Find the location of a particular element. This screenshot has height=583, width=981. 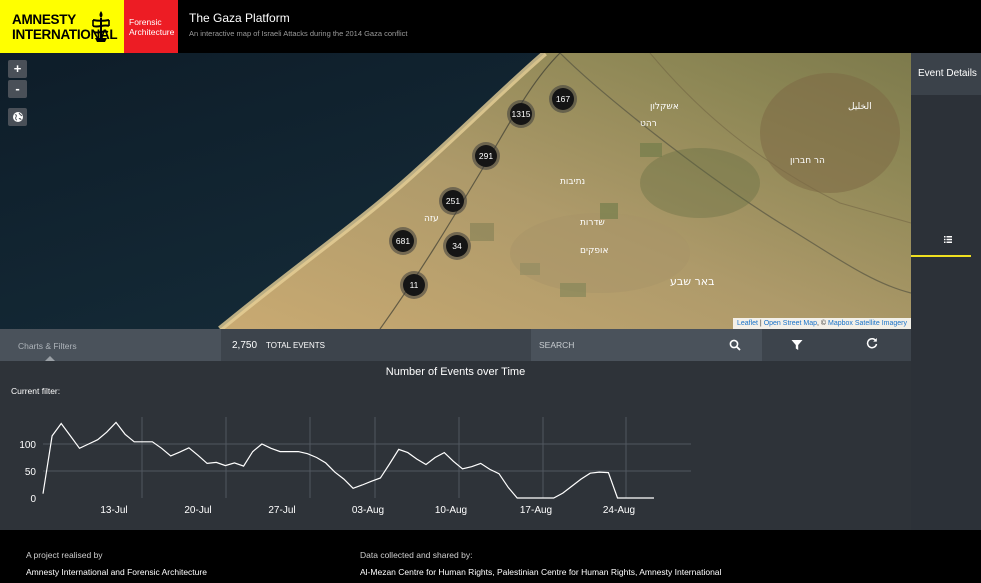

toolbar: Charts & Filters 2,750 TOTAL EVENTS is located at coordinates (455, 345).